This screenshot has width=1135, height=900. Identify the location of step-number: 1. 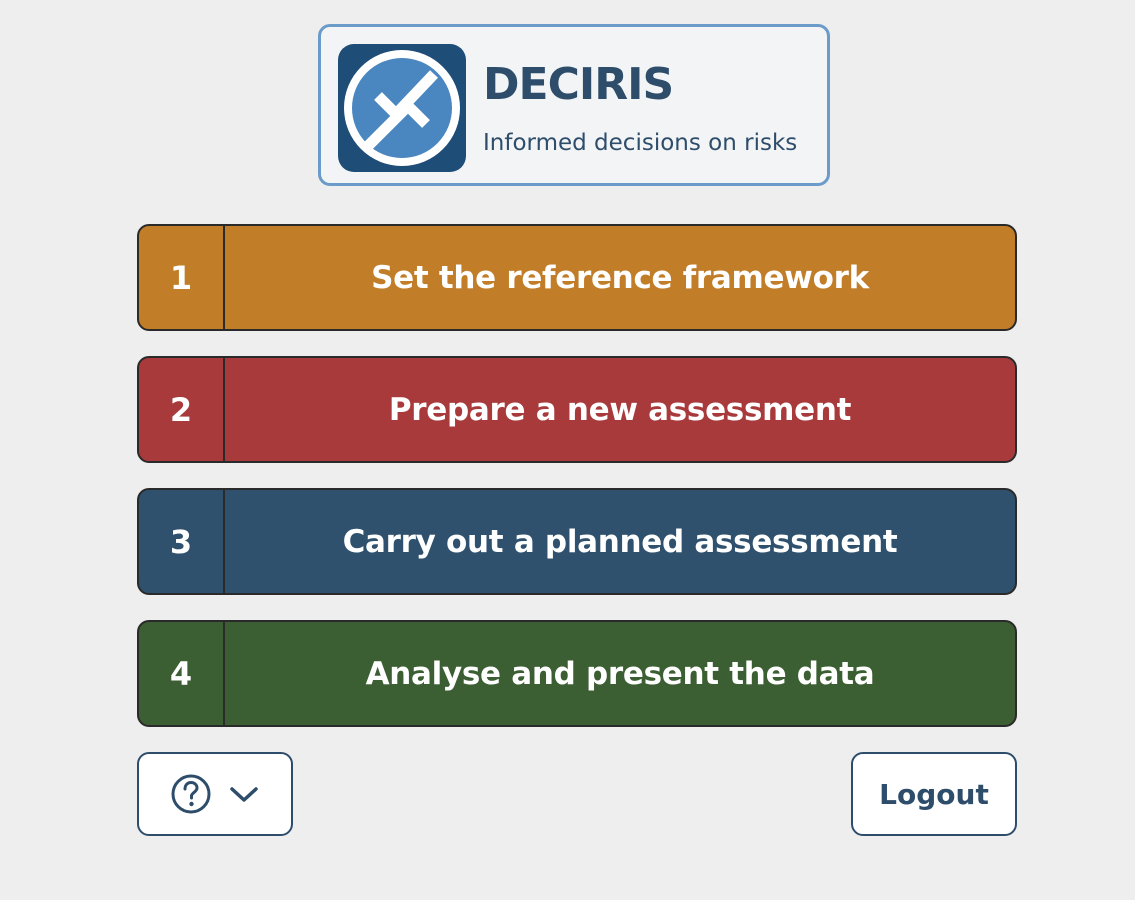
(182, 277).